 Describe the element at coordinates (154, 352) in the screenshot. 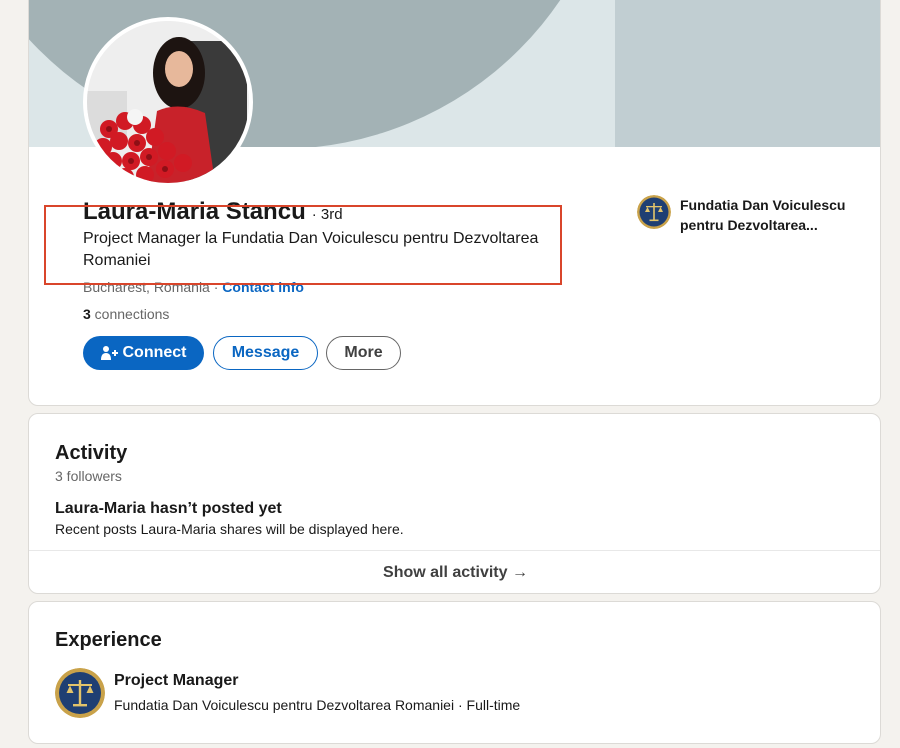

I see `connect-label: Connect` at that location.